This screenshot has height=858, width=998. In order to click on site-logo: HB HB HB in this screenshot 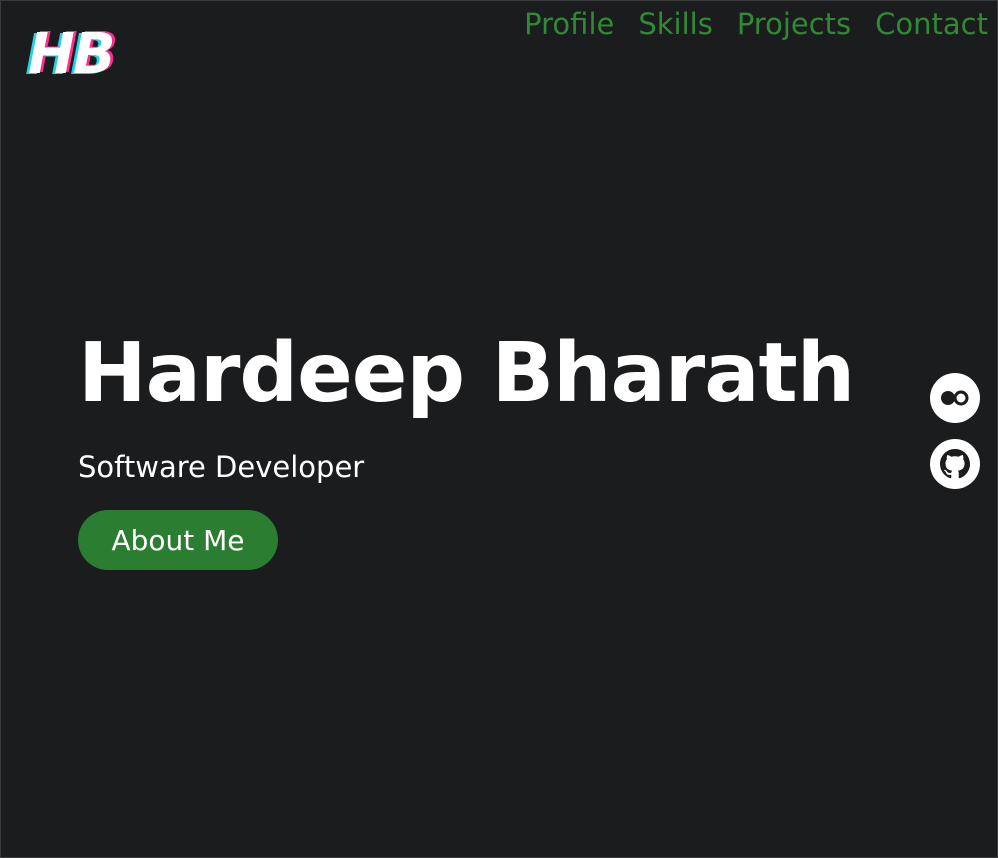, I will do `click(84, 54)`.